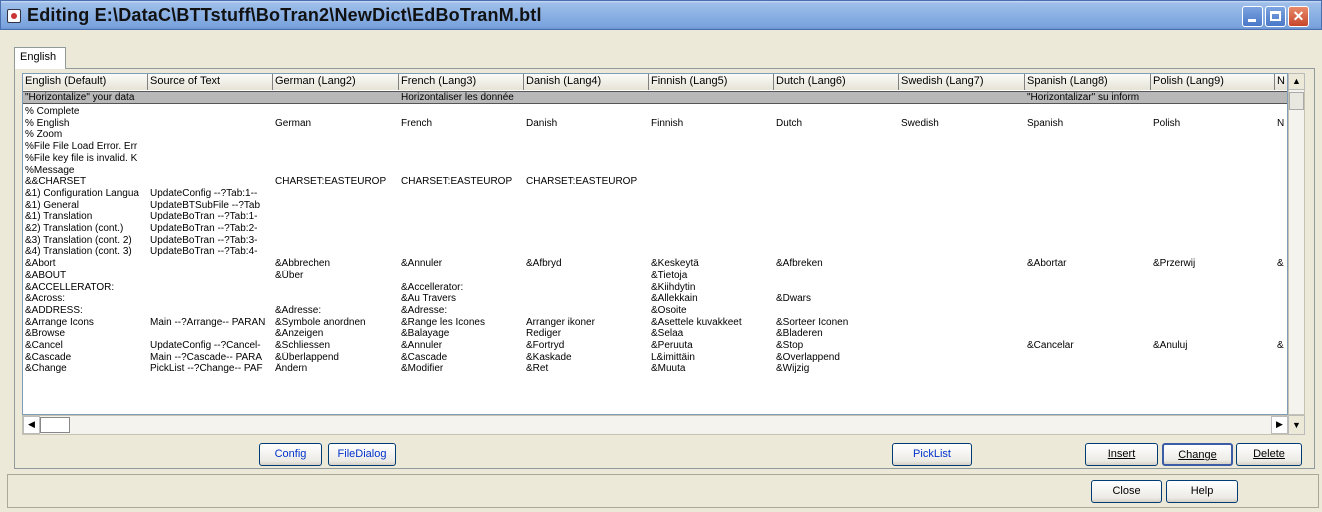 Image resolution: width=1322 pixels, height=512 pixels. I want to click on table-cell: UpdateBoTran --?Tab:1-, so click(210, 216).